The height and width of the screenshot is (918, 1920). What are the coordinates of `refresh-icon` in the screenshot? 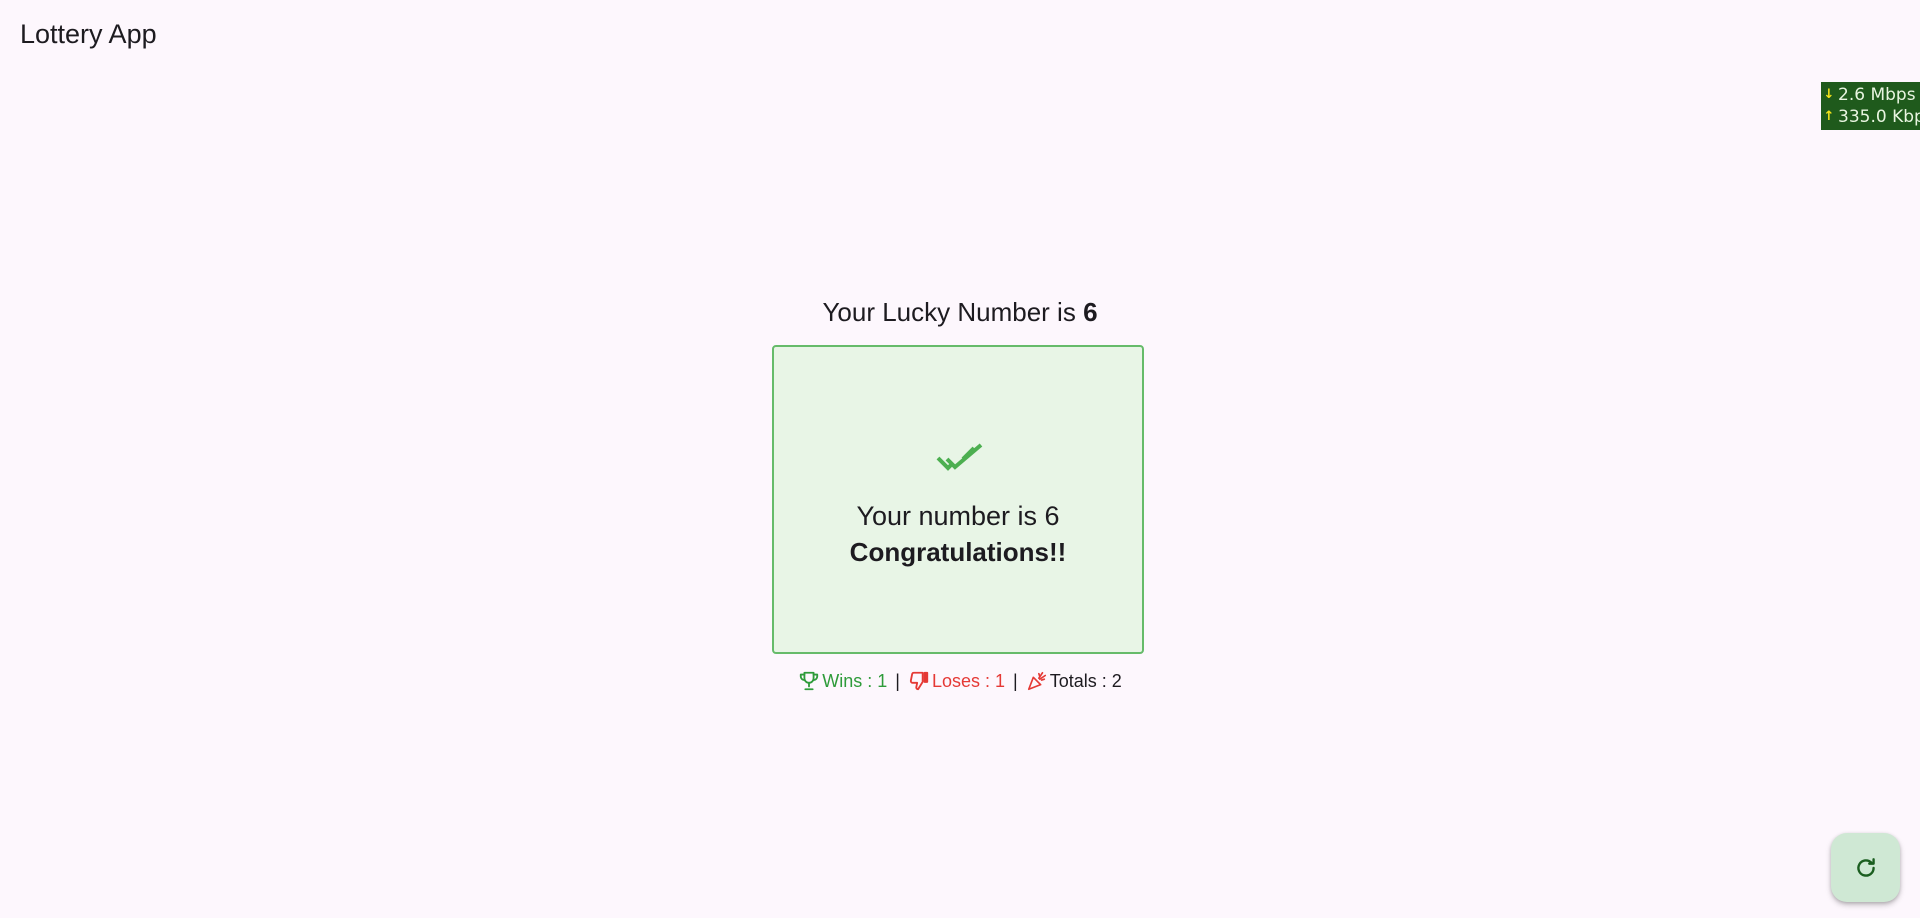 It's located at (1865, 867).